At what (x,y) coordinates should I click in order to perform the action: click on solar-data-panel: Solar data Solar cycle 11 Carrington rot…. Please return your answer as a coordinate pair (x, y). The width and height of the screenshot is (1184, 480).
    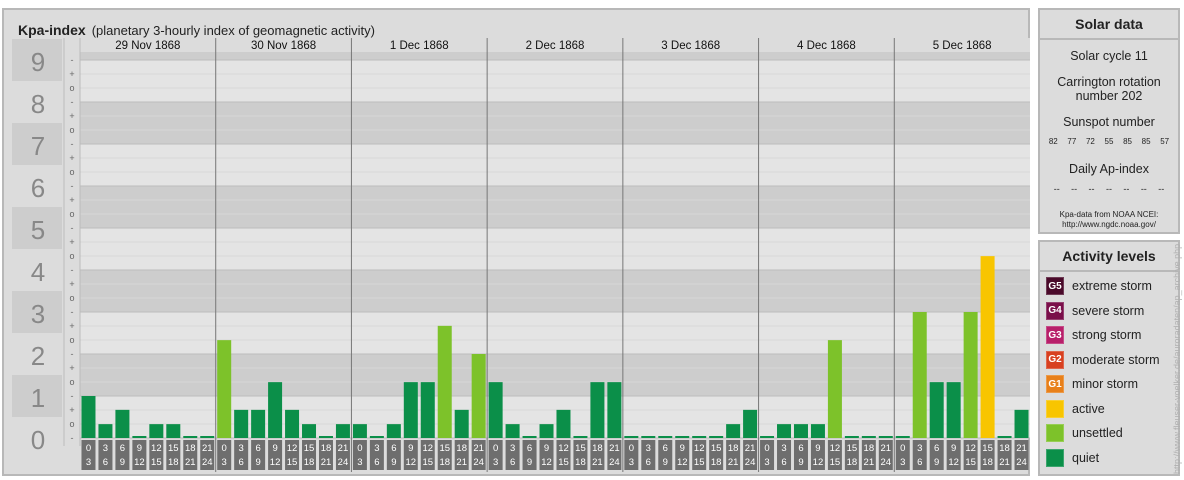
    Looking at the image, I should click on (1109, 121).